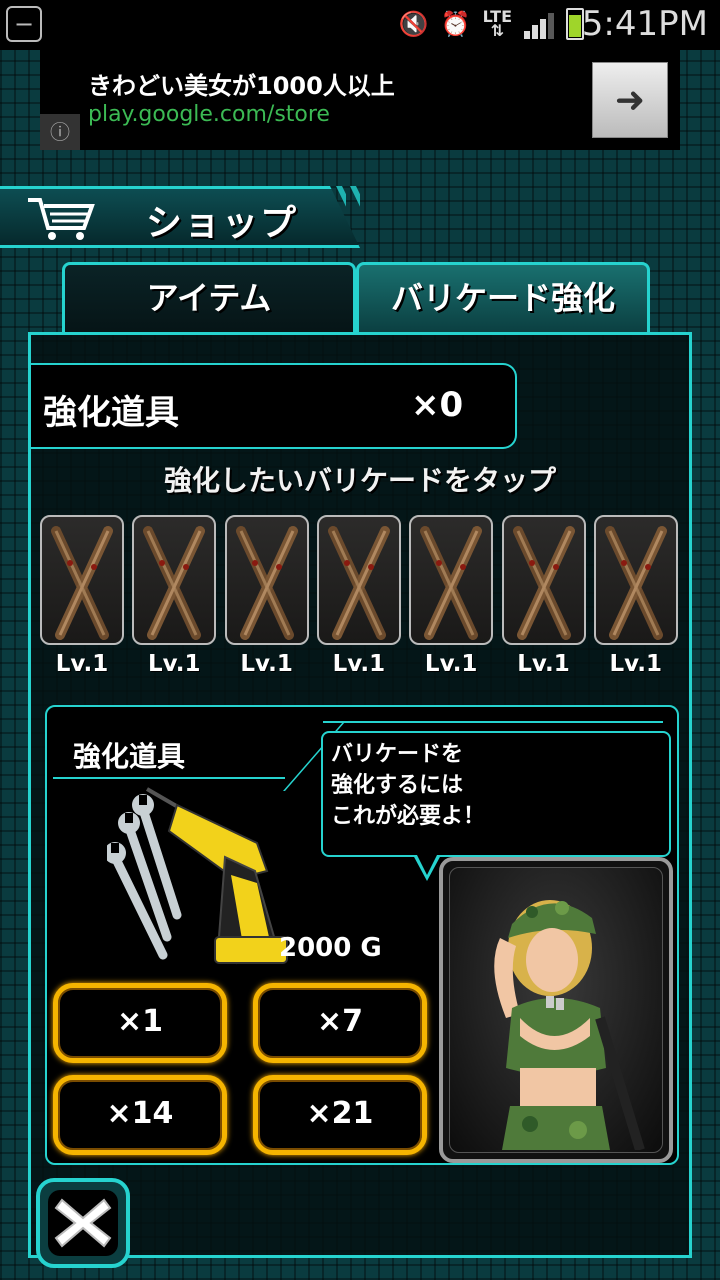 The width and height of the screenshot is (720, 1280). Describe the element at coordinates (360, 25) in the screenshot. I see `status-bar: − 🔇 ⏰ LTE ⇅ 5:41PM` at that location.